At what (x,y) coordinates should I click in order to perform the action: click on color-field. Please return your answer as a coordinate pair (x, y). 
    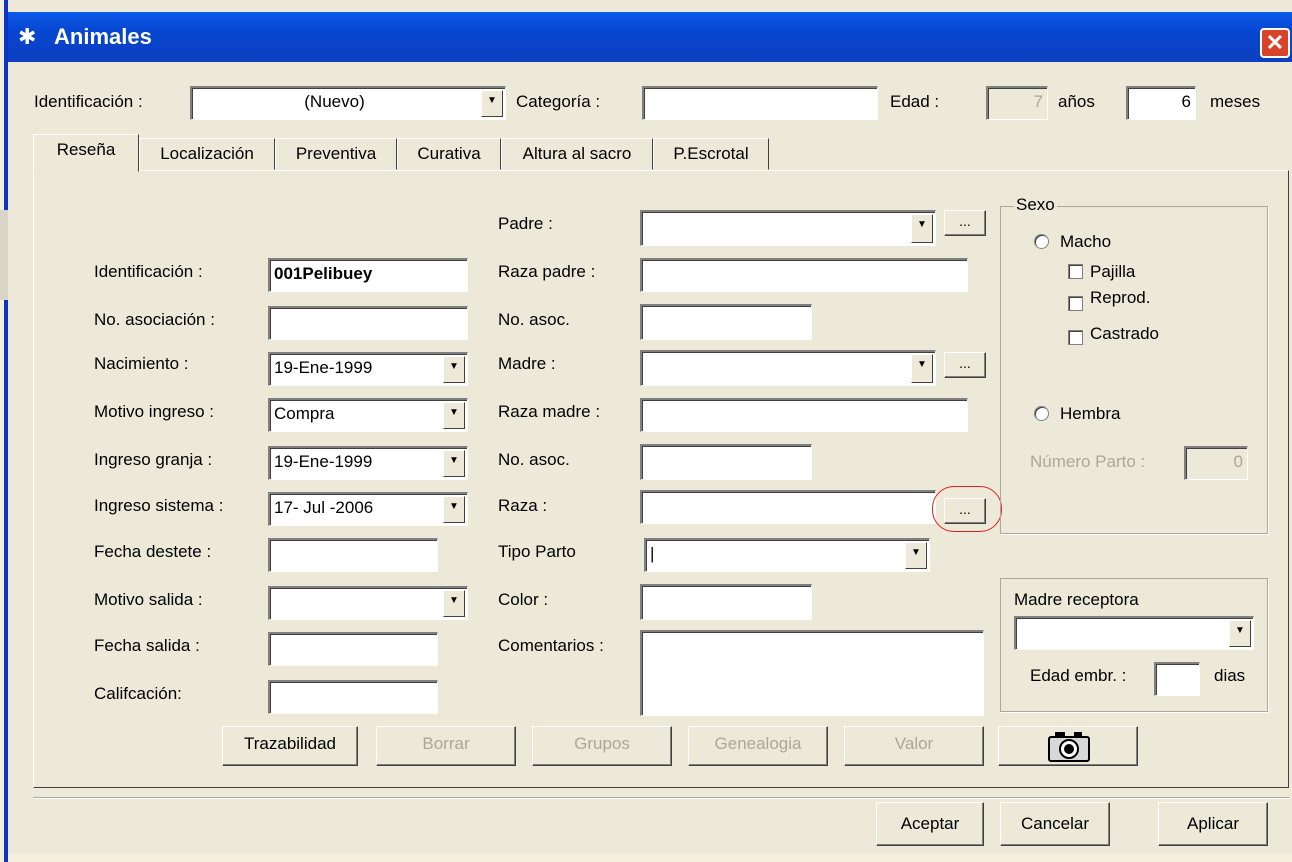
    Looking at the image, I should click on (726, 602).